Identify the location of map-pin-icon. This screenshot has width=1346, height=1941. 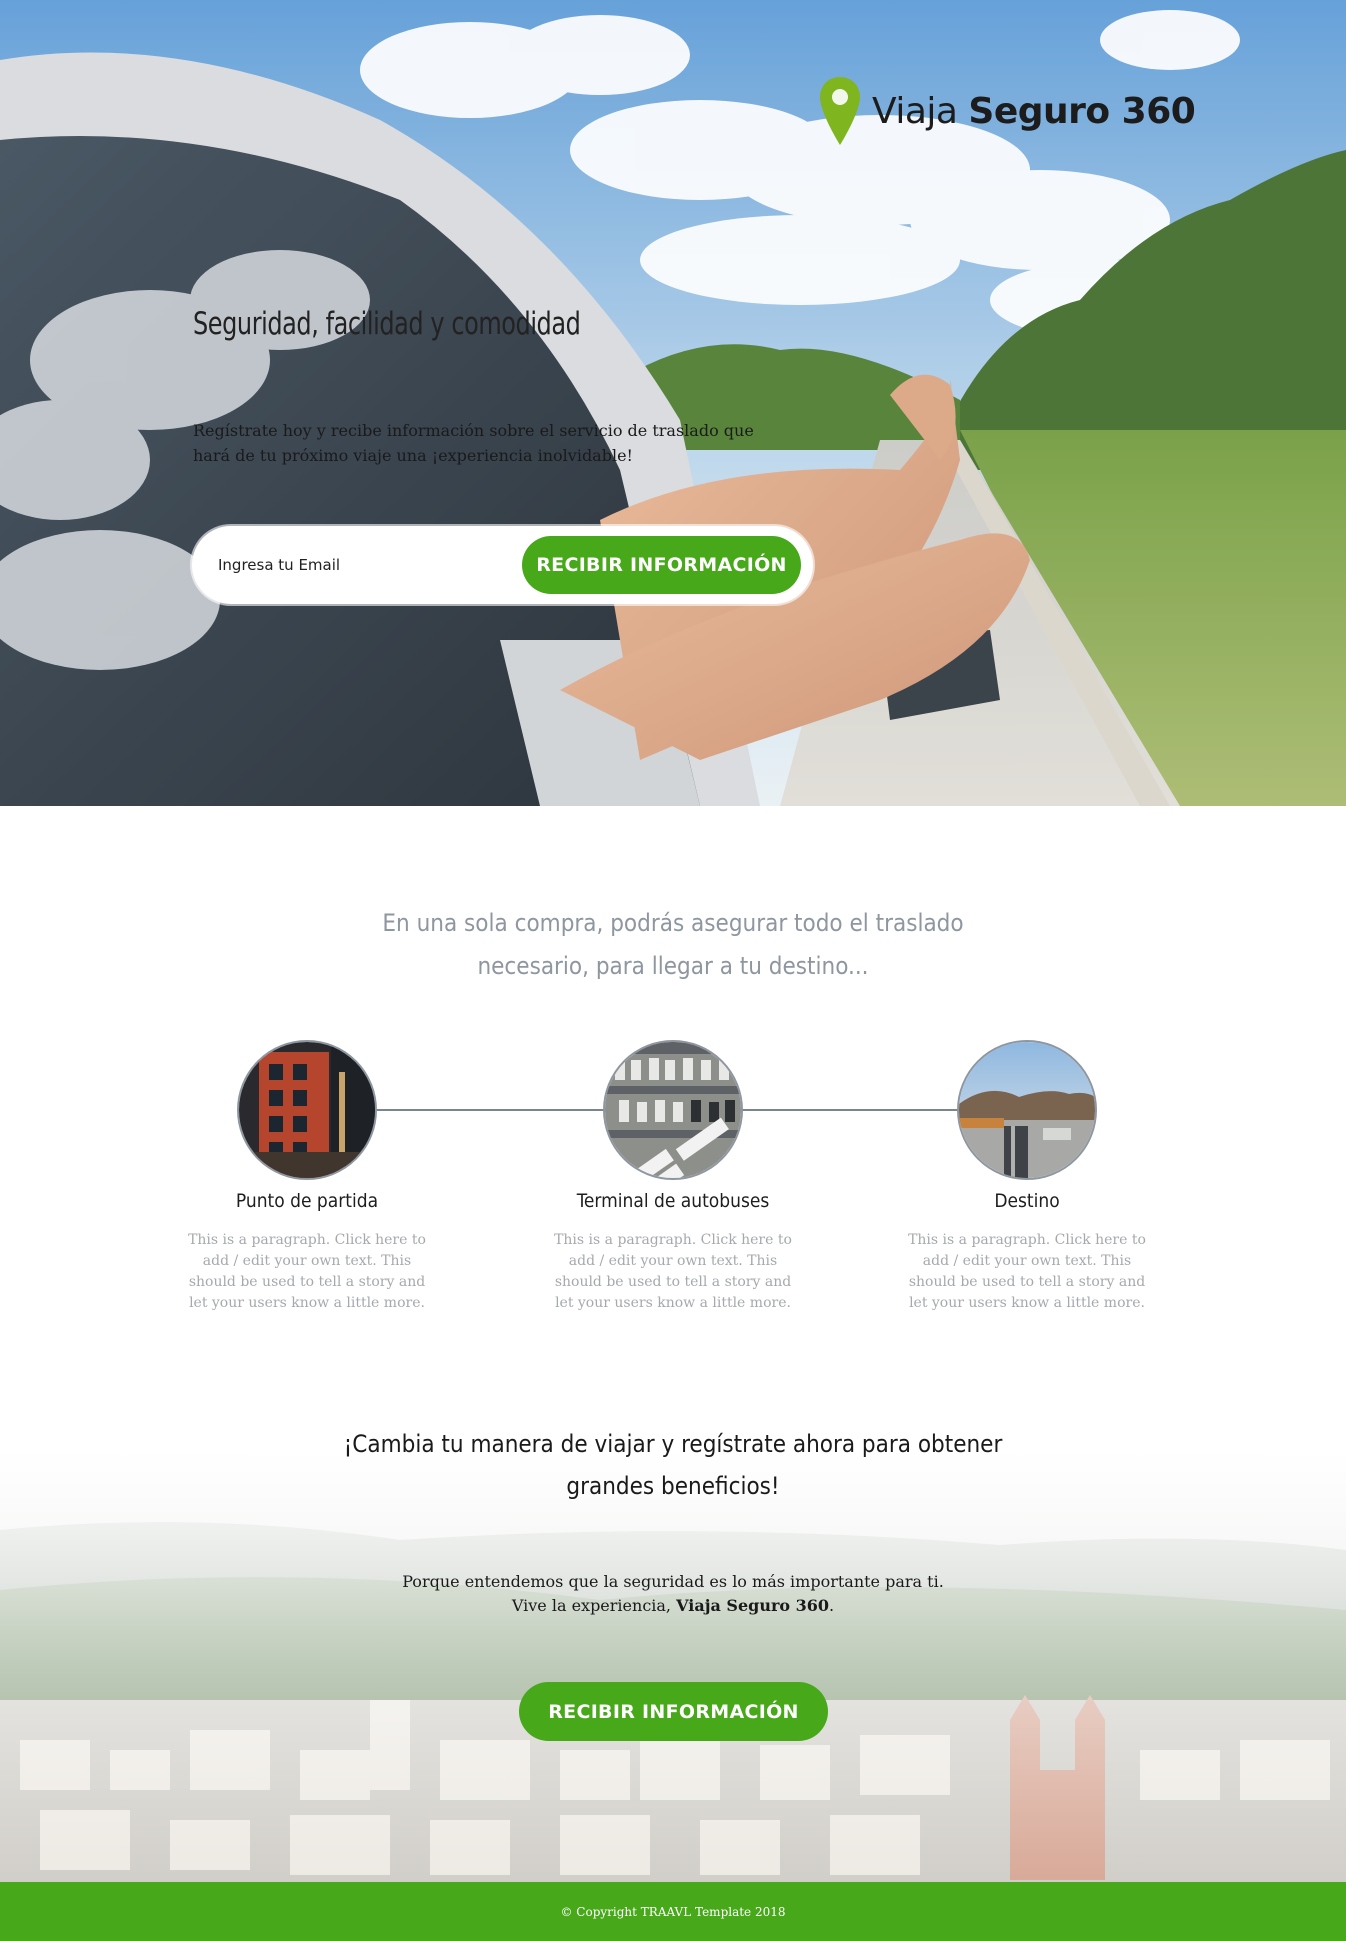
(840, 111).